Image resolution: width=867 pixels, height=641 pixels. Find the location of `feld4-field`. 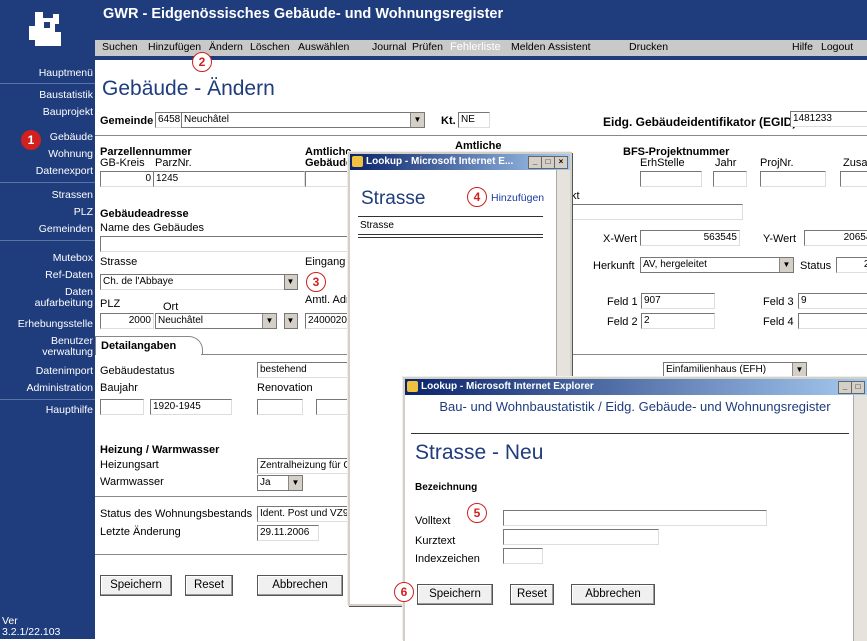

feld4-field is located at coordinates (832, 321).